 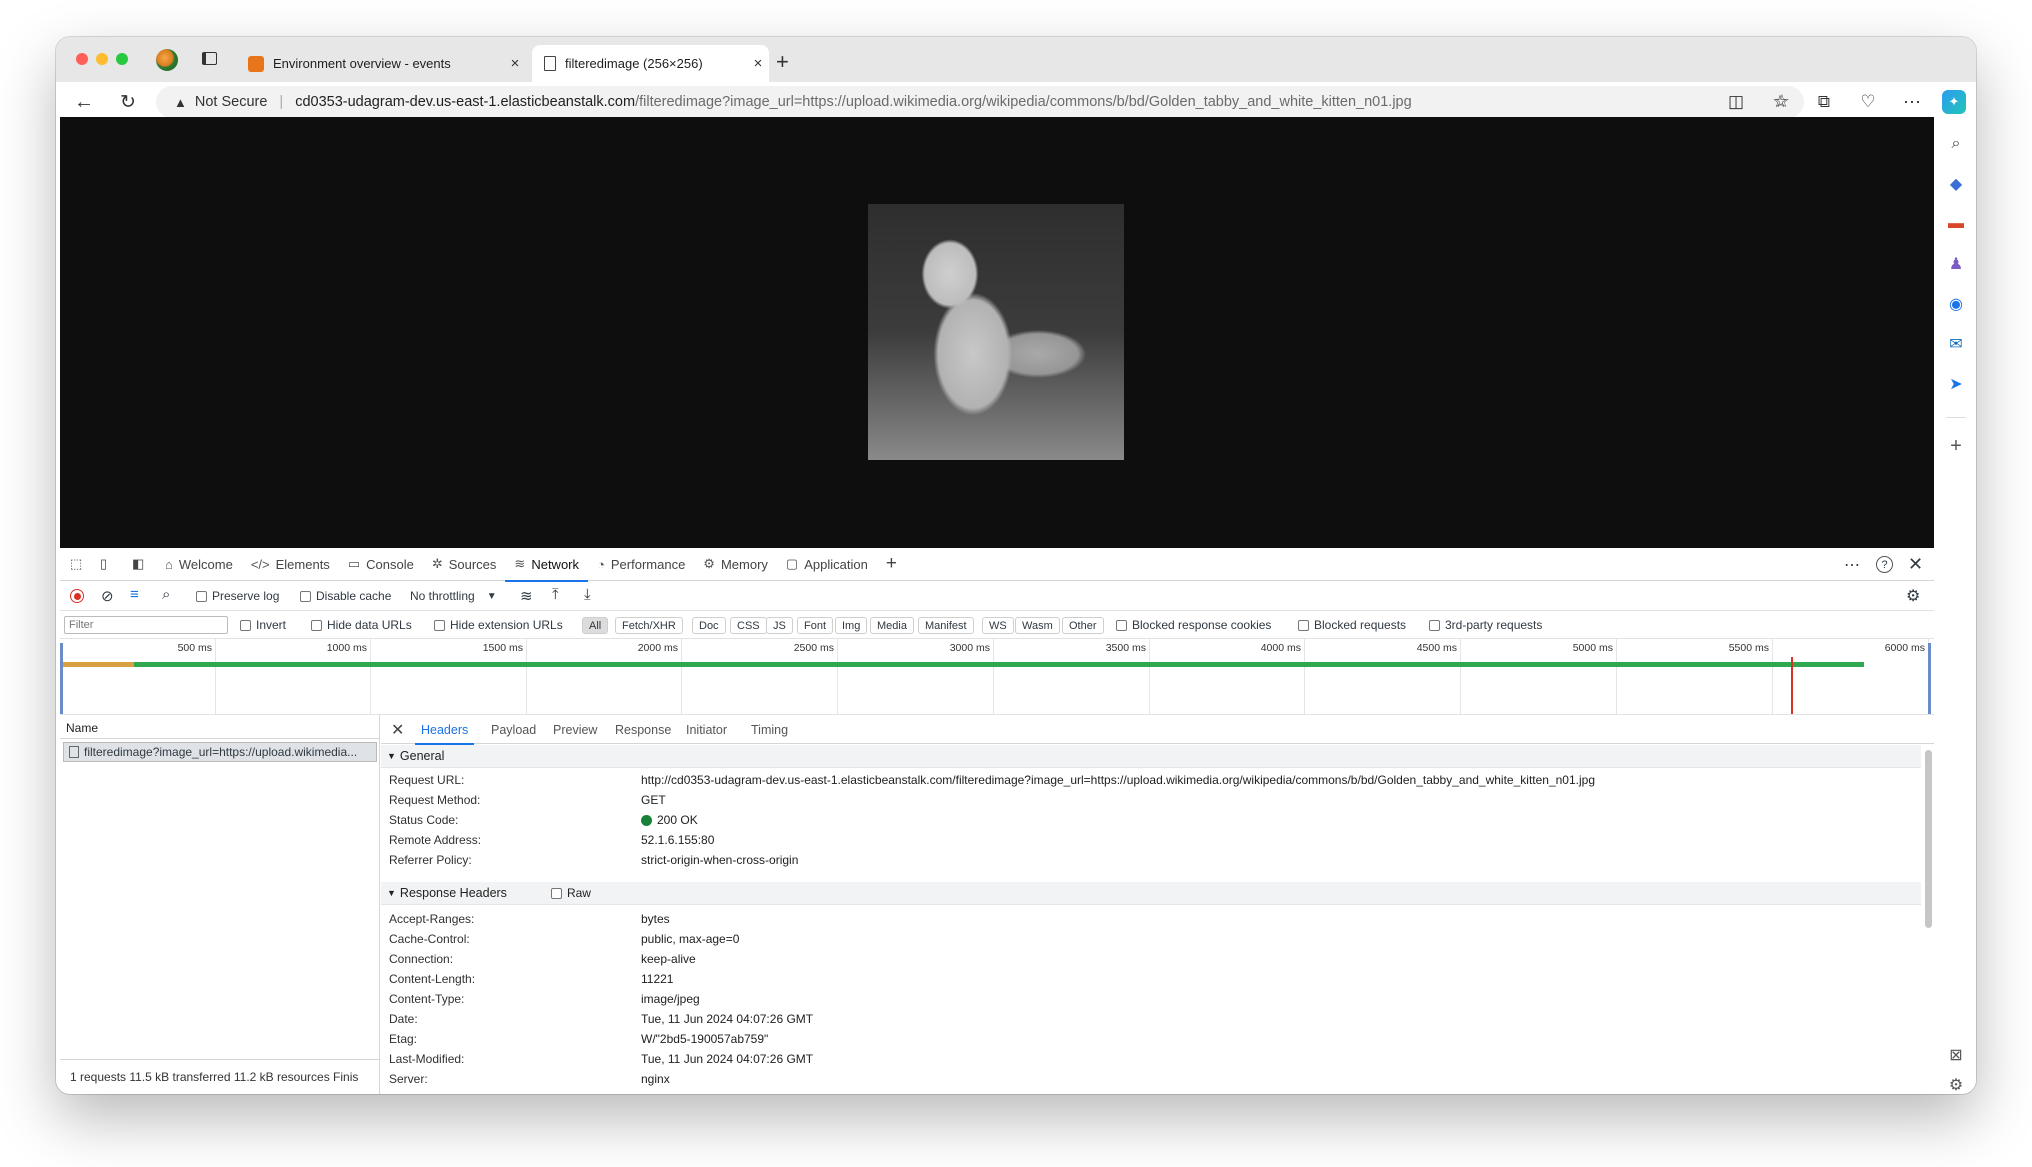 What do you see at coordinates (570, 893) in the screenshot?
I see `raw-checkbox: Raw` at bounding box center [570, 893].